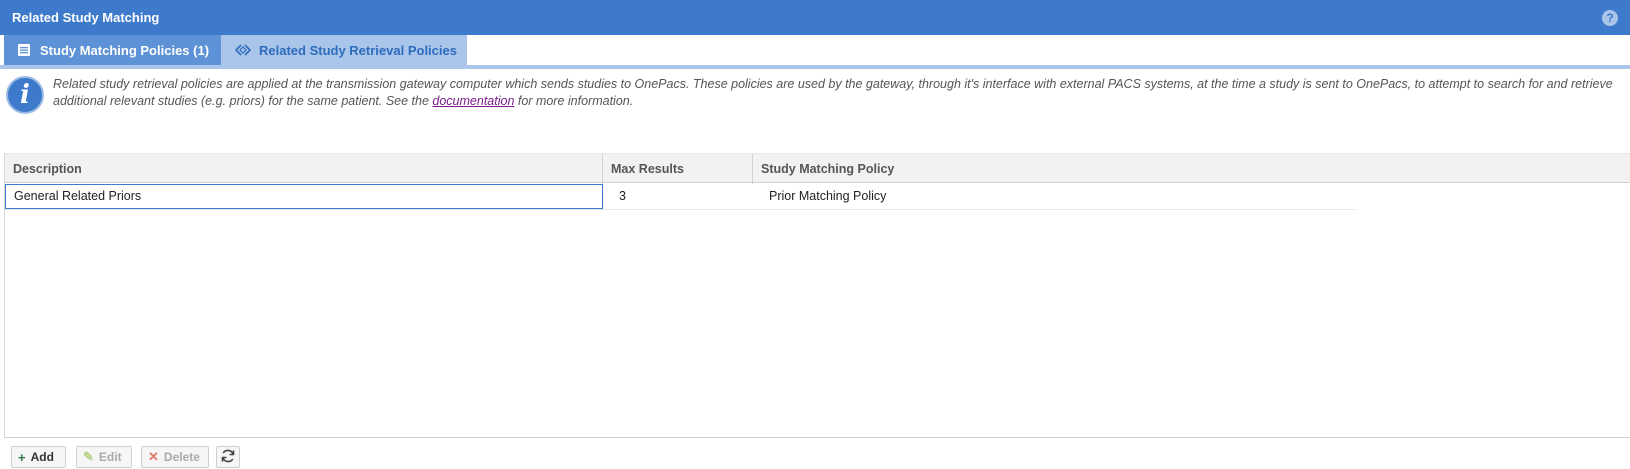 Image resolution: width=1630 pixels, height=469 pixels. I want to click on column-header-max-results: Max Results, so click(678, 169).